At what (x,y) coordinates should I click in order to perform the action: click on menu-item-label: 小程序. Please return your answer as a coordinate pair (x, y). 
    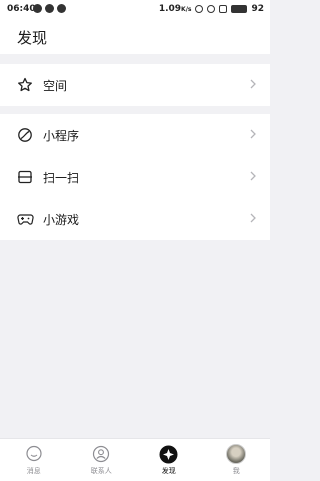
    Looking at the image, I should click on (61, 135).